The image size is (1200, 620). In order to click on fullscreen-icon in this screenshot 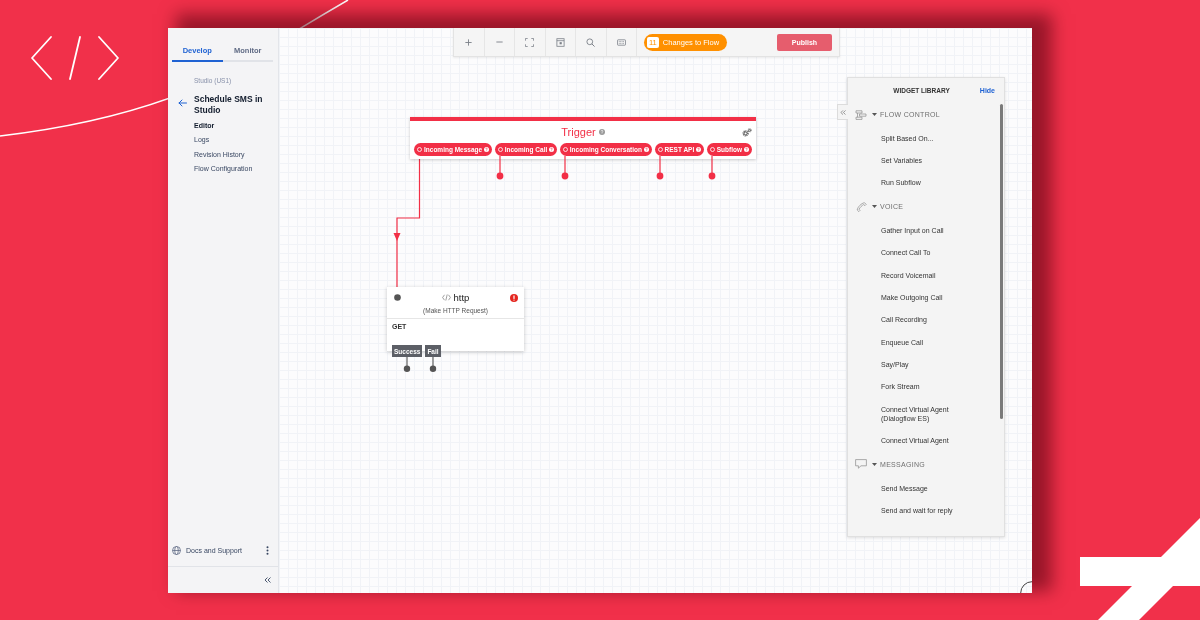, I will do `click(530, 42)`.